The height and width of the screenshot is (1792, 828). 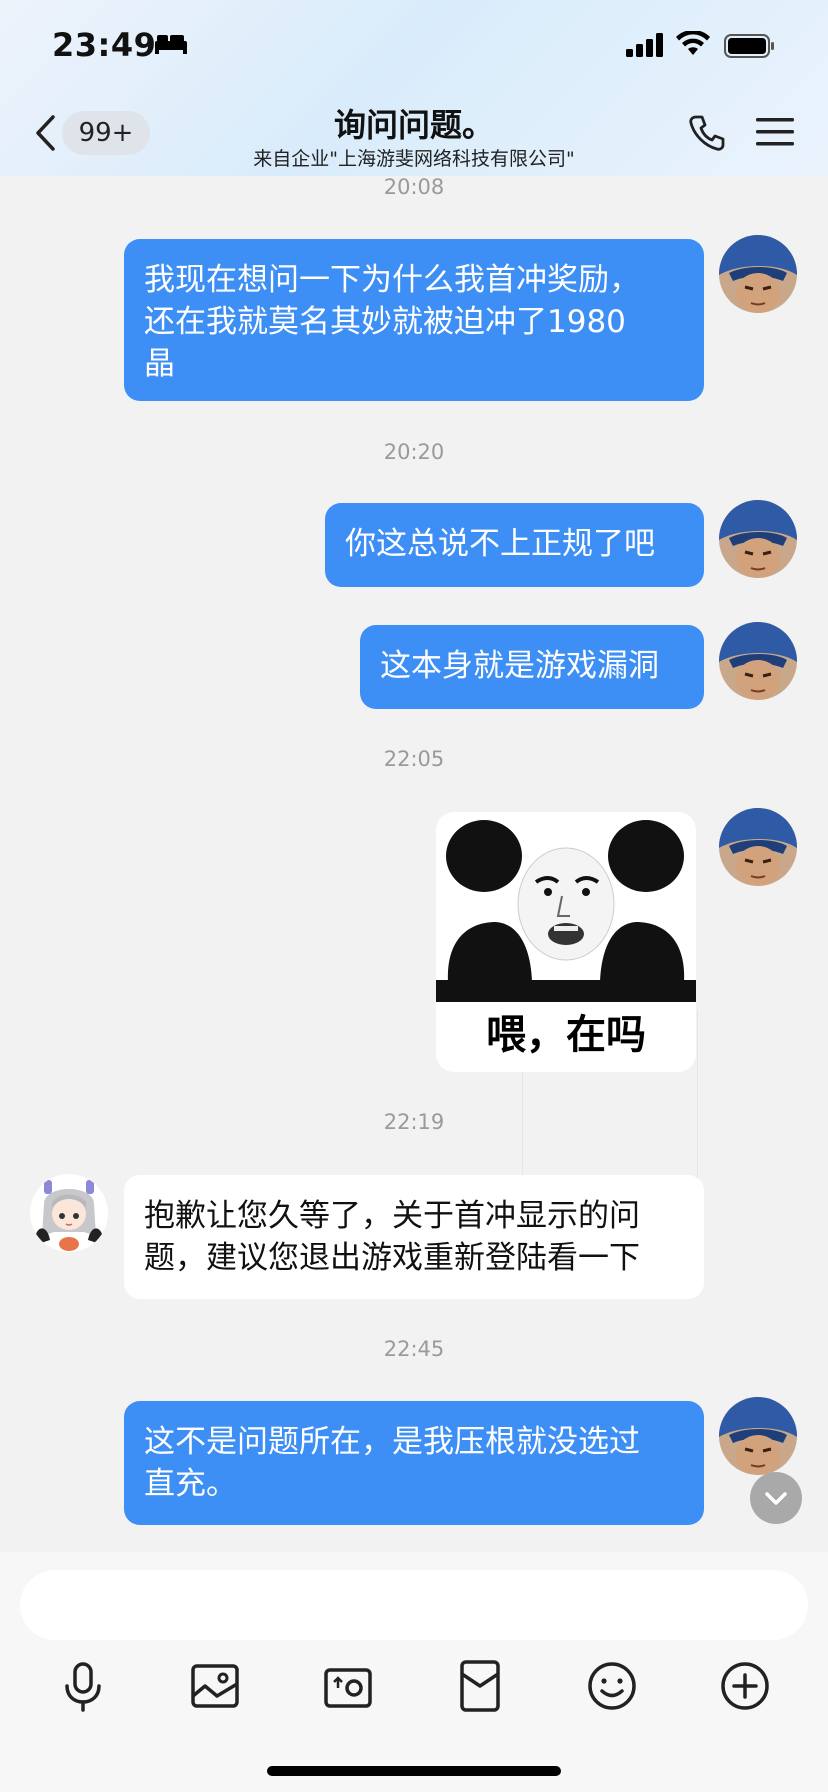 What do you see at coordinates (414, 1237) in the screenshot?
I see `their-message-bubble: 抱歉让您久等了，关于首冲显示的问 题，建议您退出游戏重新登陆看一下` at bounding box center [414, 1237].